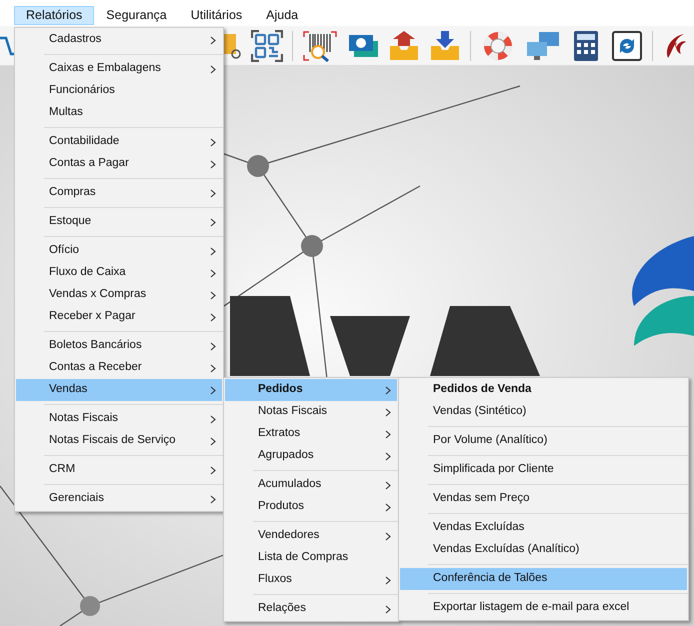  What do you see at coordinates (119, 273) in the screenshot?
I see `menu-item: Fluxo de Caixa` at bounding box center [119, 273].